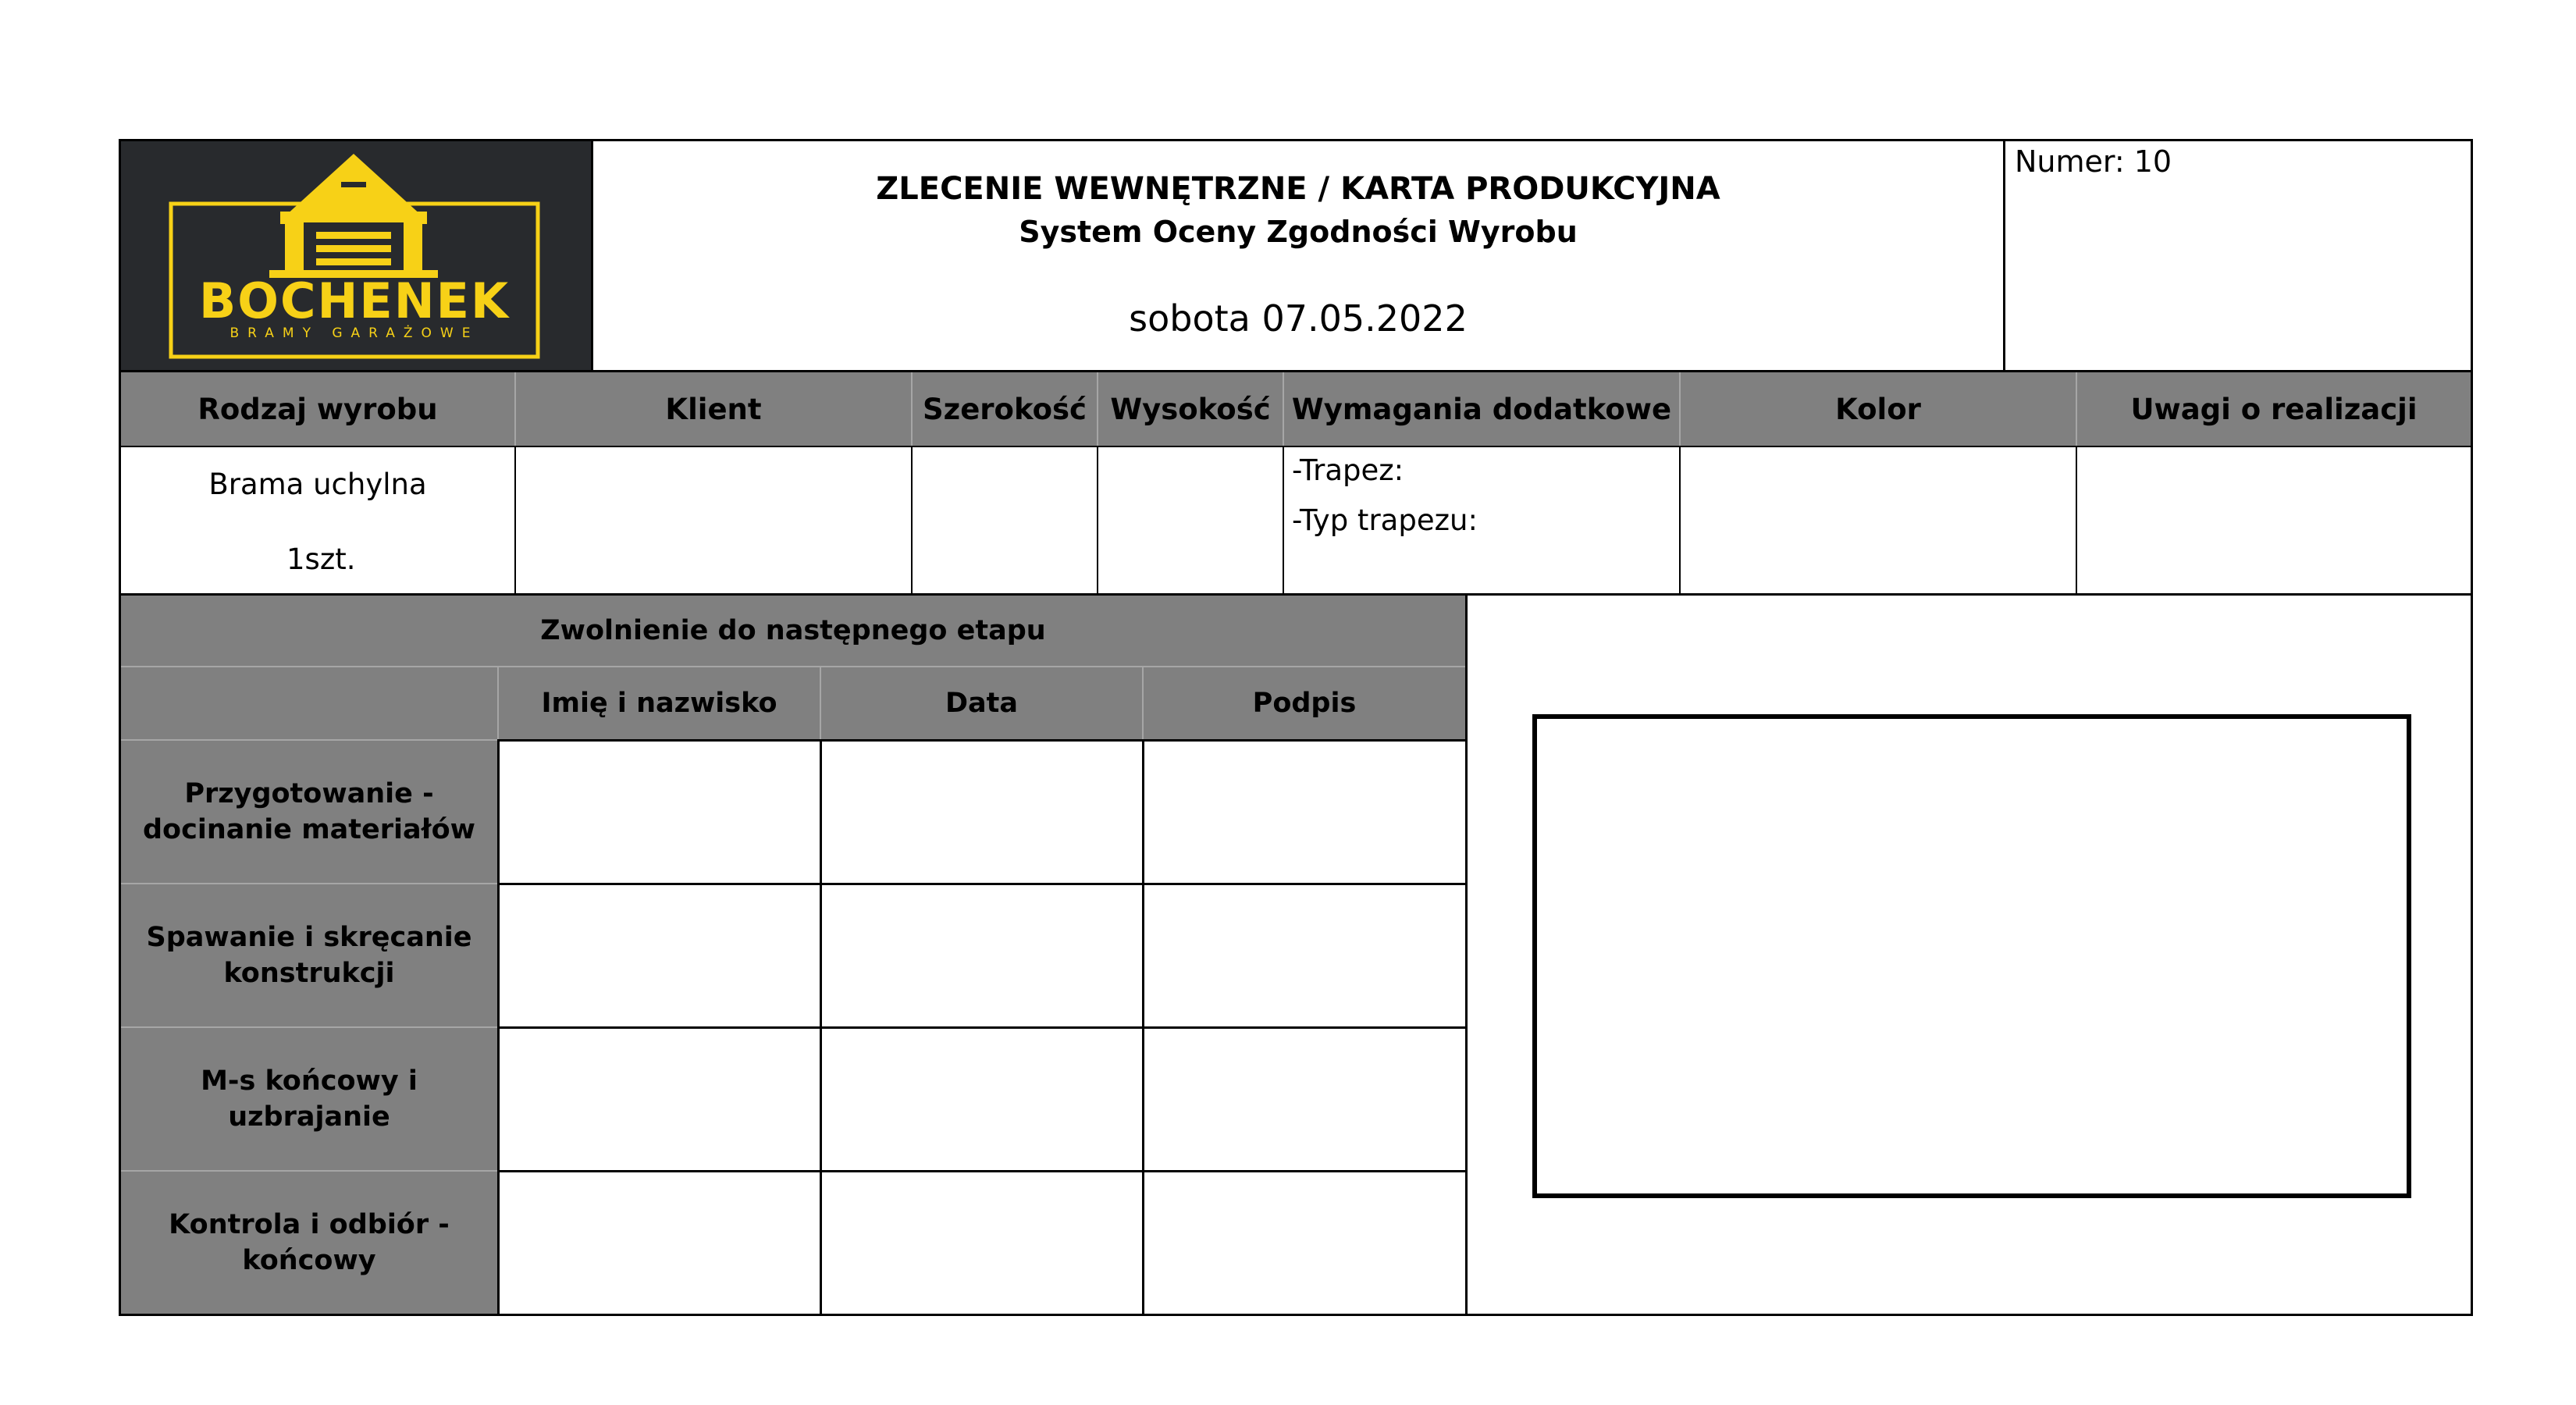 The width and height of the screenshot is (2576, 1405). What do you see at coordinates (1298, 189) in the screenshot?
I see `document-title: ZLECENIE WEWNĘTRZNE / KARTA PRODUKCYJNA` at bounding box center [1298, 189].